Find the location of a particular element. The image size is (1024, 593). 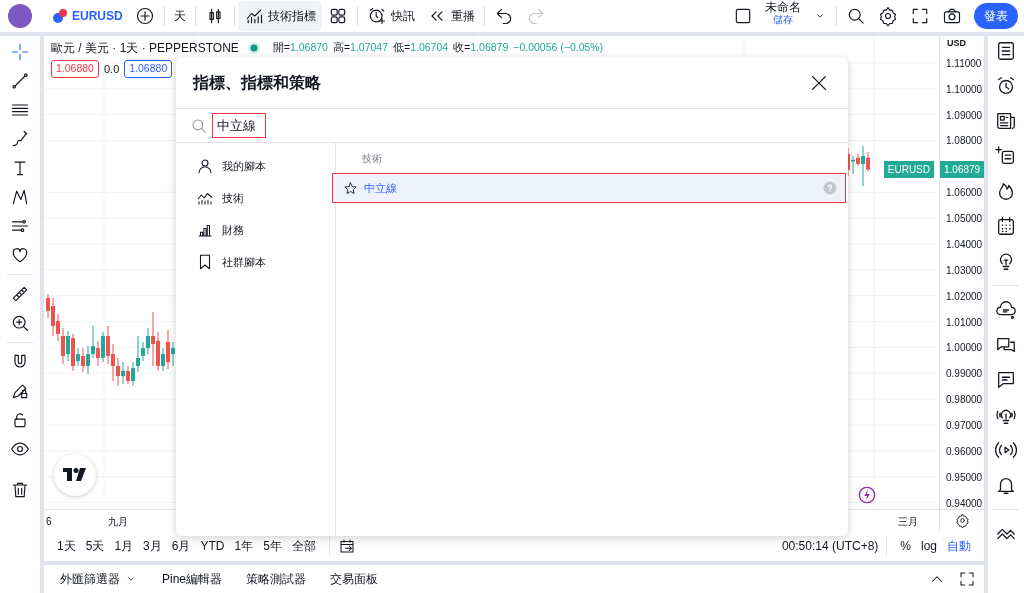

price-label: 1.06000 is located at coordinates (964, 193).